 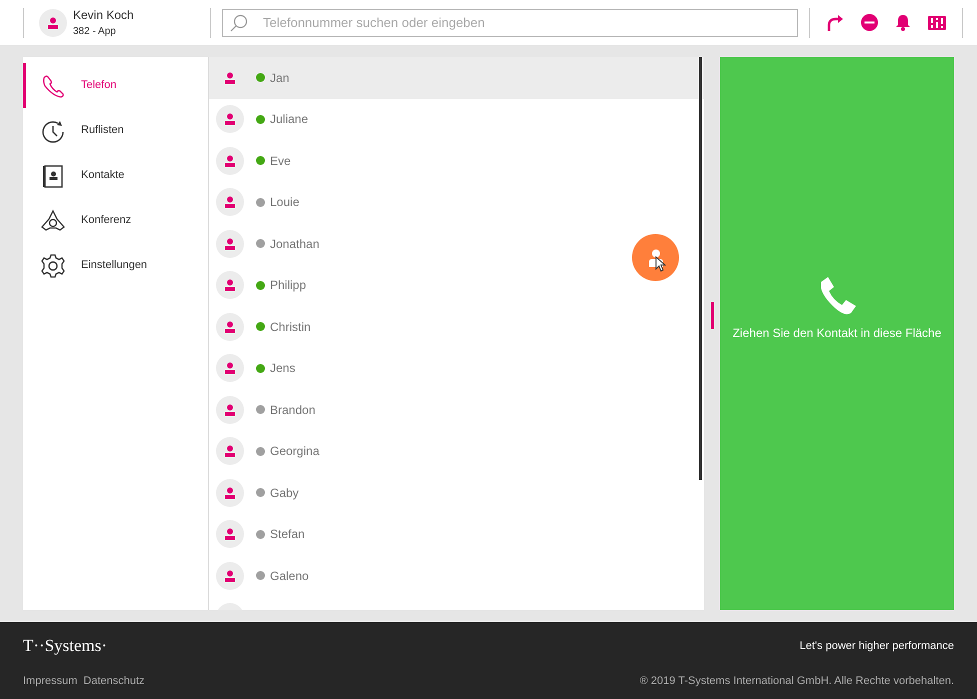 I want to click on slogan: Let's power higher performance, so click(x=877, y=646).